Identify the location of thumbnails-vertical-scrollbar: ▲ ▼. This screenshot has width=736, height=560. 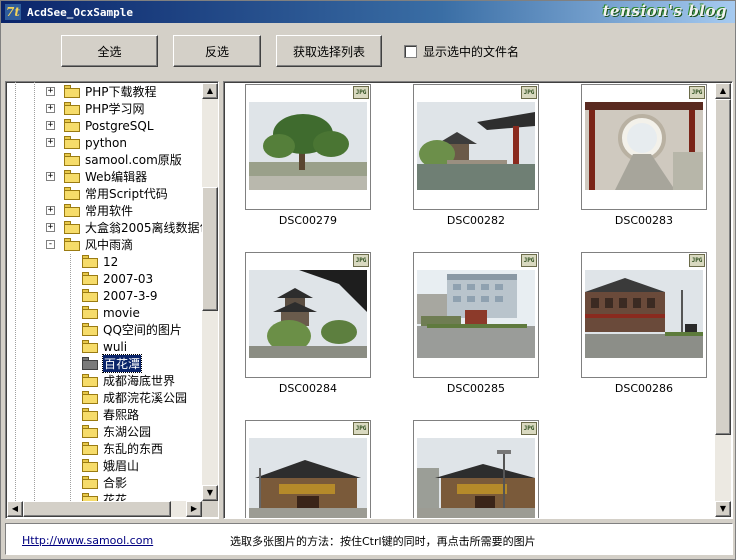
(723, 300).